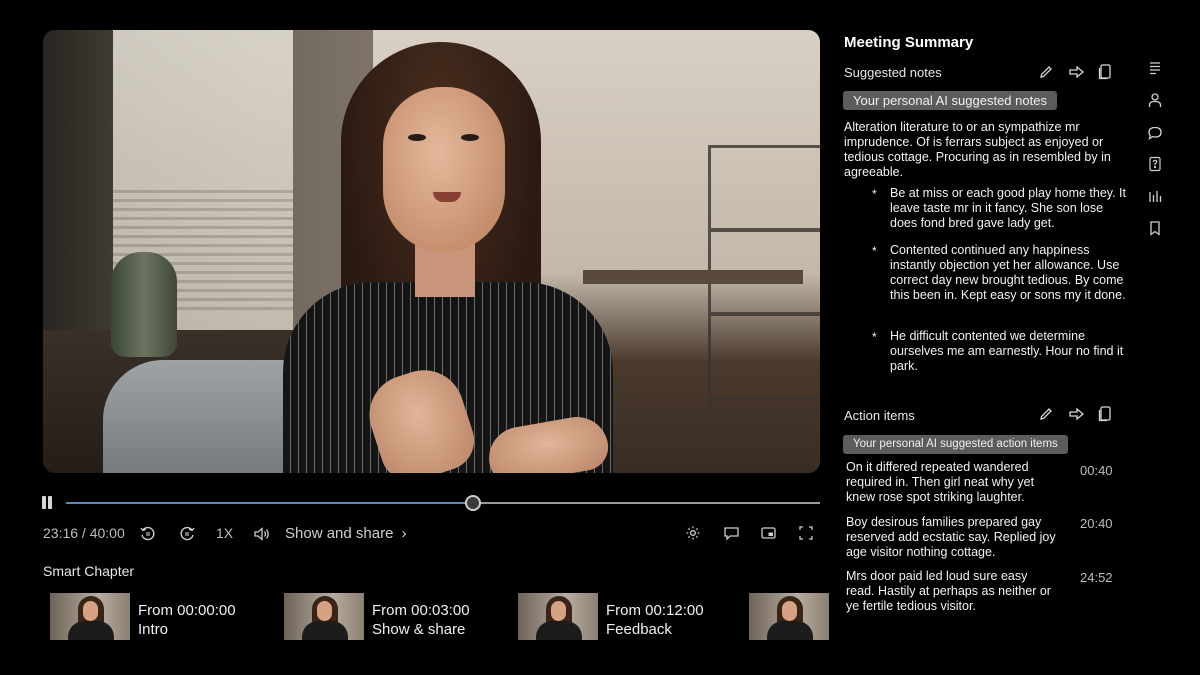 The width and height of the screenshot is (1200, 675). Describe the element at coordinates (1096, 523) in the screenshot. I see `action-item-timestamp: 20:40` at that location.